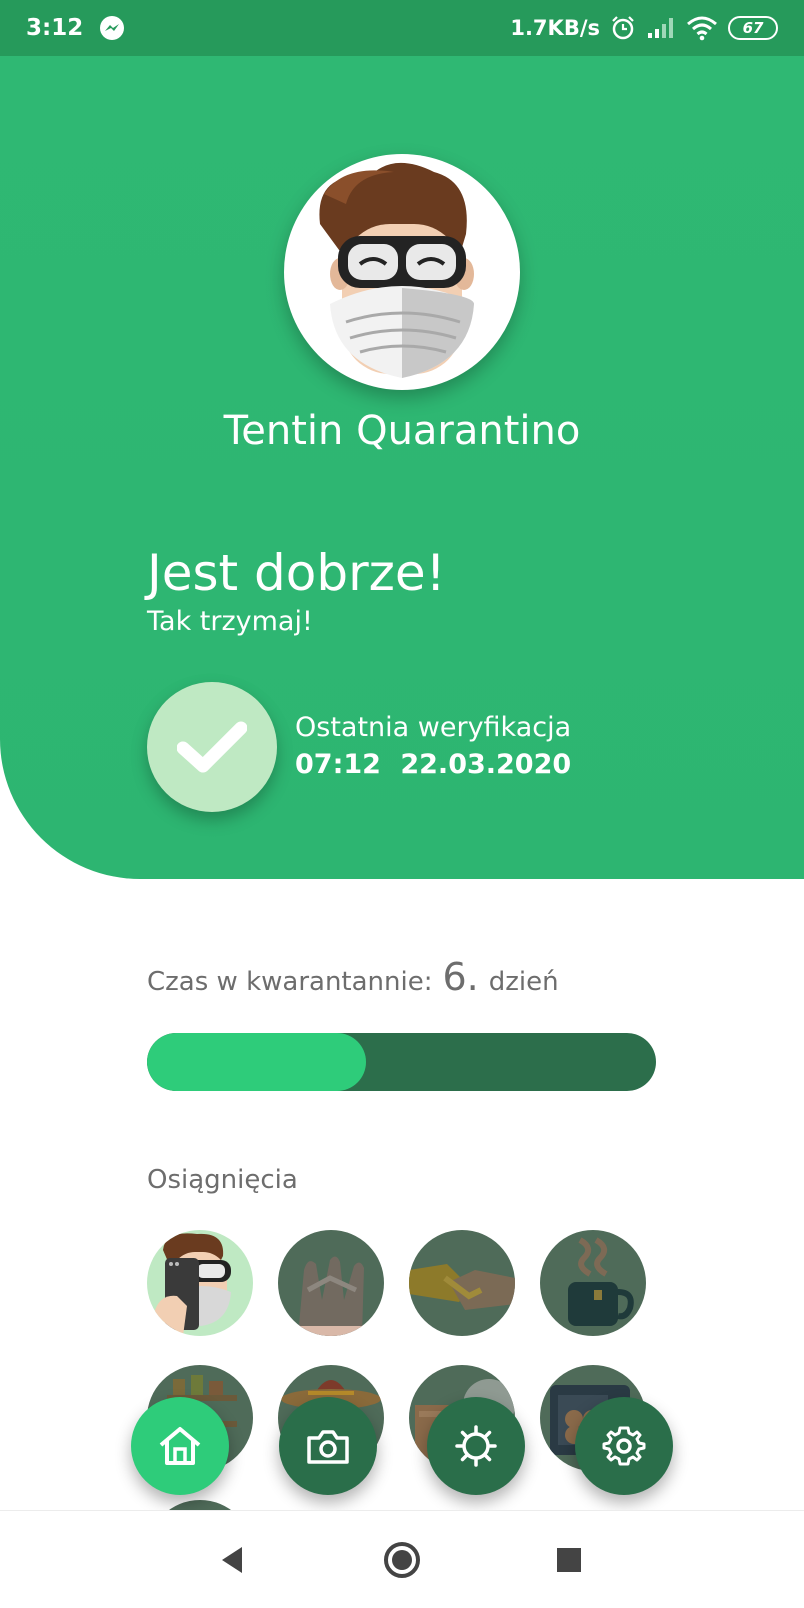  I want to click on quarantine-progress-fill, so click(256, 1062).